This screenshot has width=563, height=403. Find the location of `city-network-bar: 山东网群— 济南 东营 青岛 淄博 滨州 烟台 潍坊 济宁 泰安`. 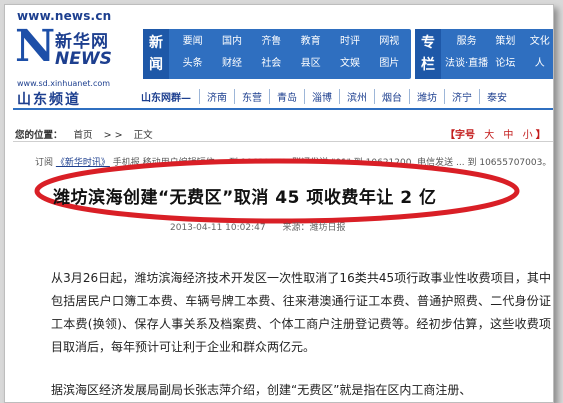

city-network-bar: 山东网群— 济南 东营 青岛 淄博 滨州 烟台 潍坊 济宁 泰安 is located at coordinates (347, 96).